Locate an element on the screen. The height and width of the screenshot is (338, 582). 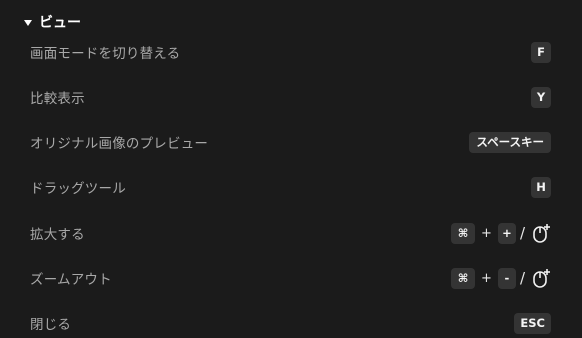
shortcut-row-zoom-out: ズームアウト ⌘ + - / is located at coordinates (290, 278).